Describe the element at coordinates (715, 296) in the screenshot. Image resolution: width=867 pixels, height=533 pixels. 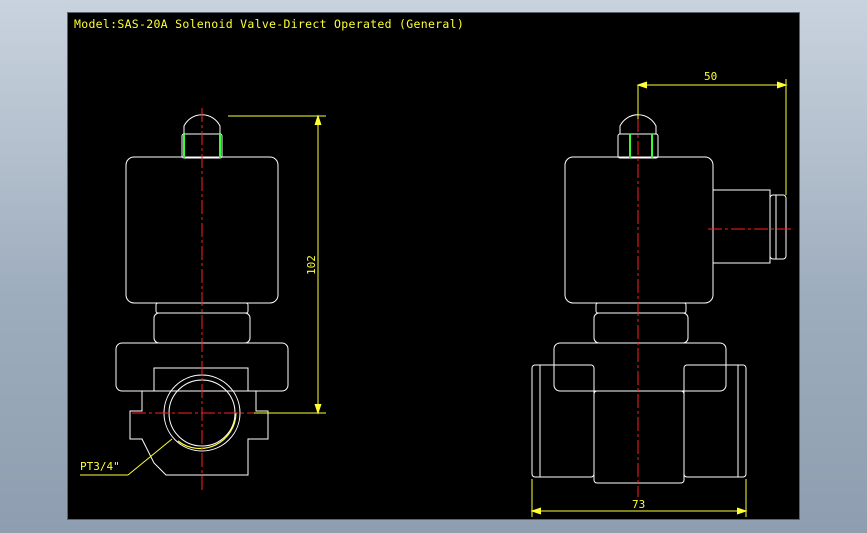
I see `side-centerlines` at that location.